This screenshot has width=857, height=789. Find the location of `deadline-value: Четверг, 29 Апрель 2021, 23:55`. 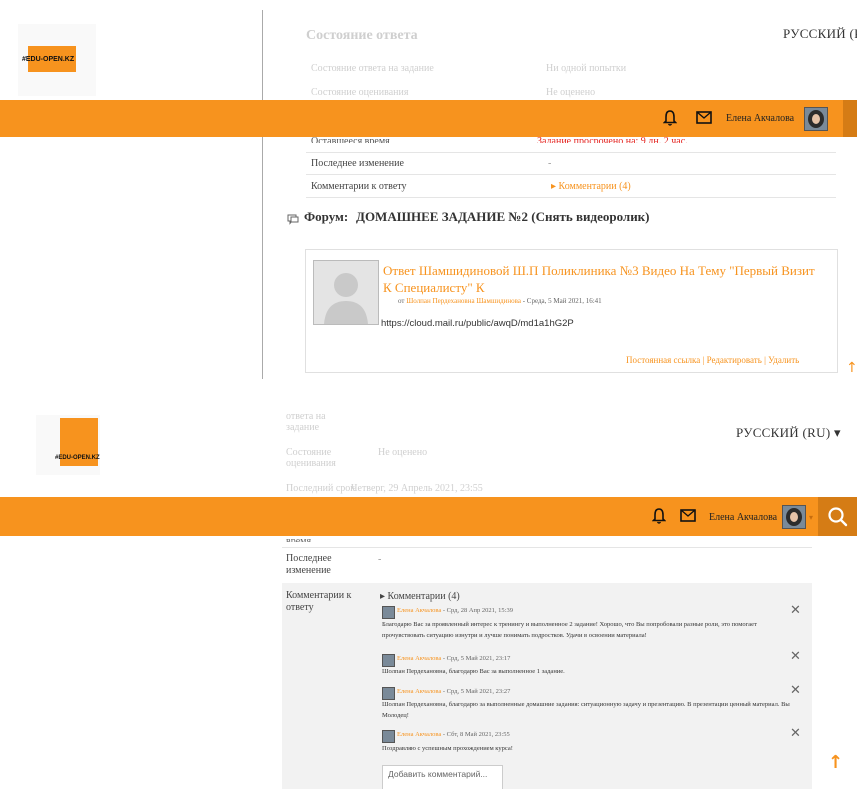

deadline-value: Четверг, 29 Апрель 2021, 23:55 is located at coordinates (417, 488).